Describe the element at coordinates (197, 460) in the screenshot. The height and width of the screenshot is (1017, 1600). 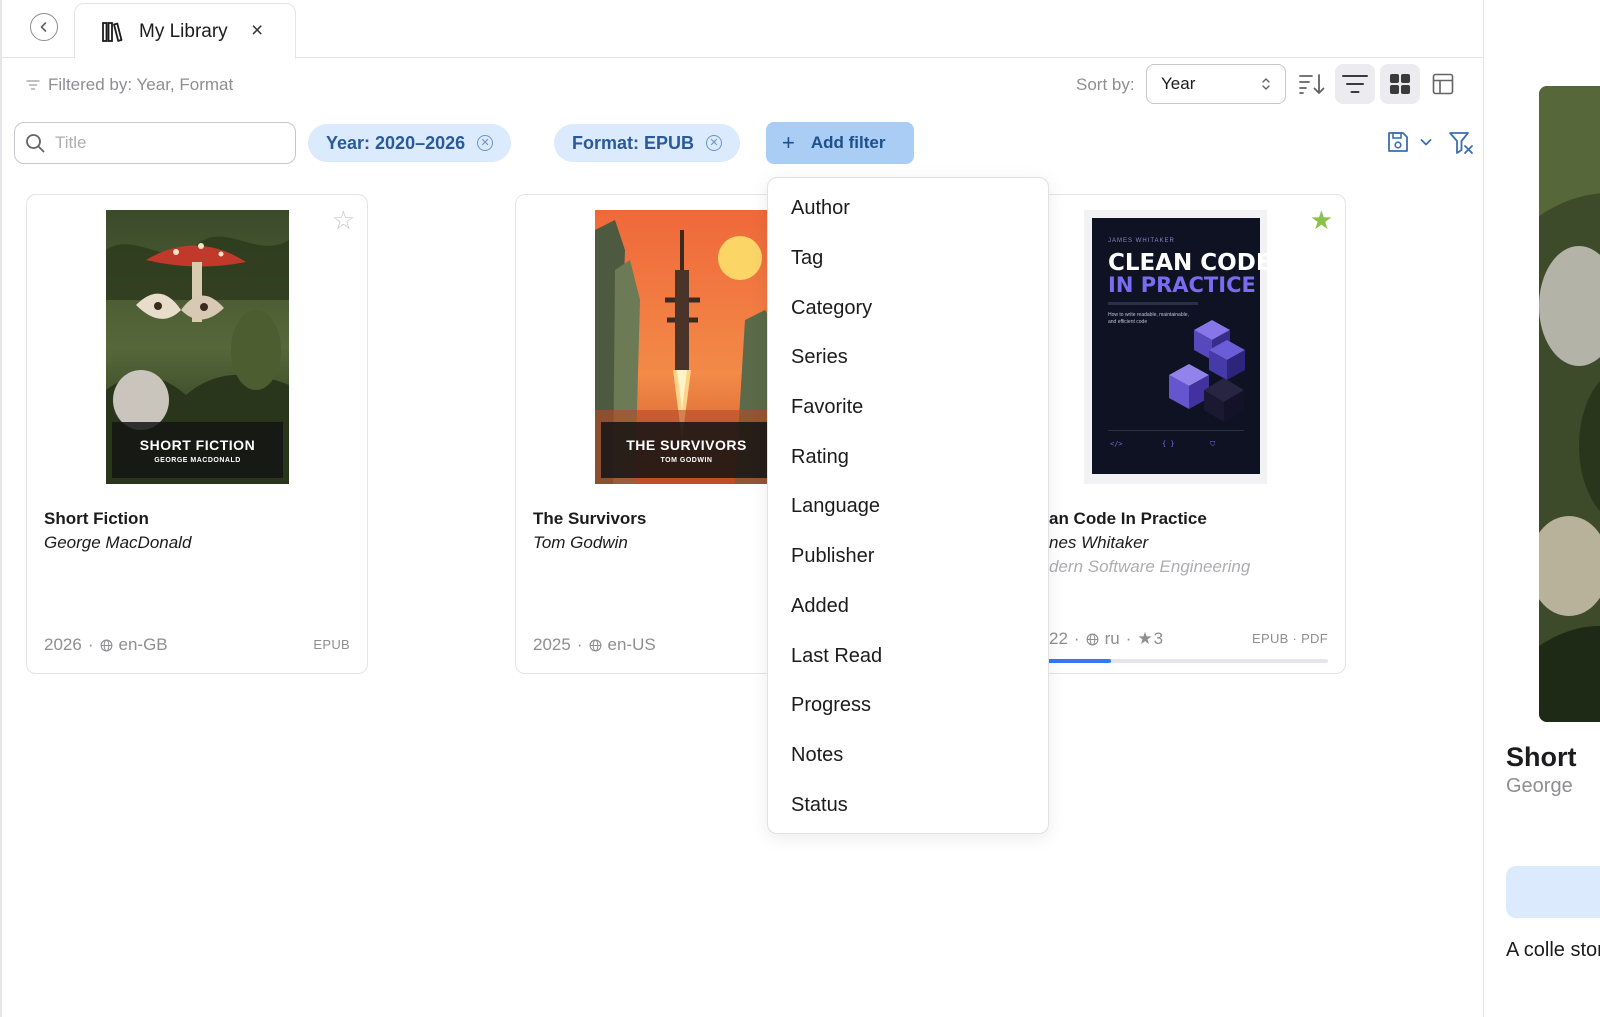
I see `cover-author: GEORGE MACDONALD` at that location.